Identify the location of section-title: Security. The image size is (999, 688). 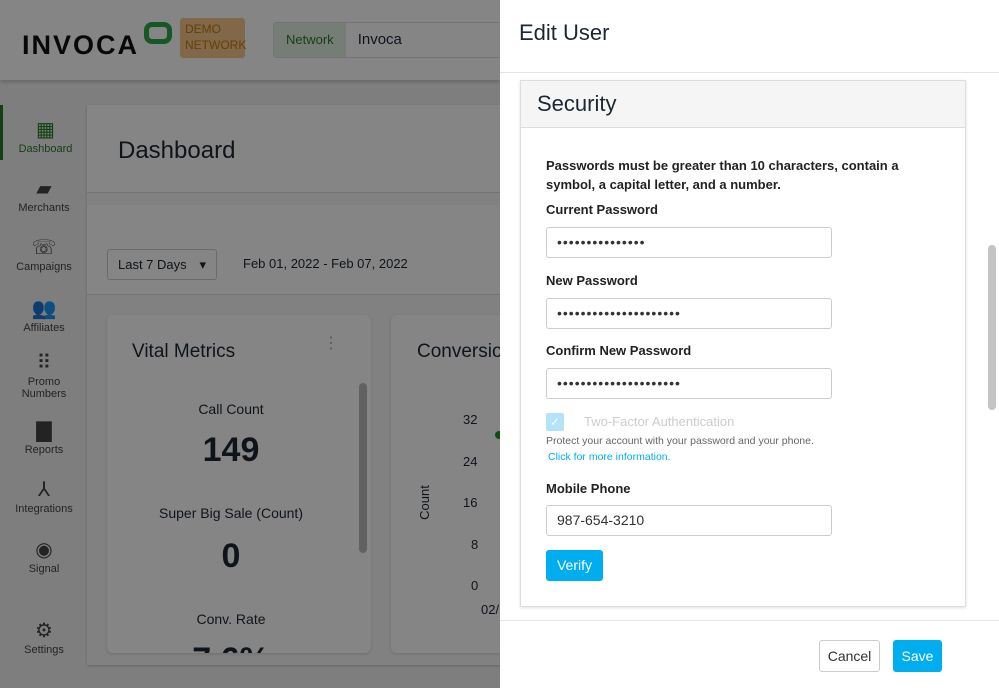
(743, 104).